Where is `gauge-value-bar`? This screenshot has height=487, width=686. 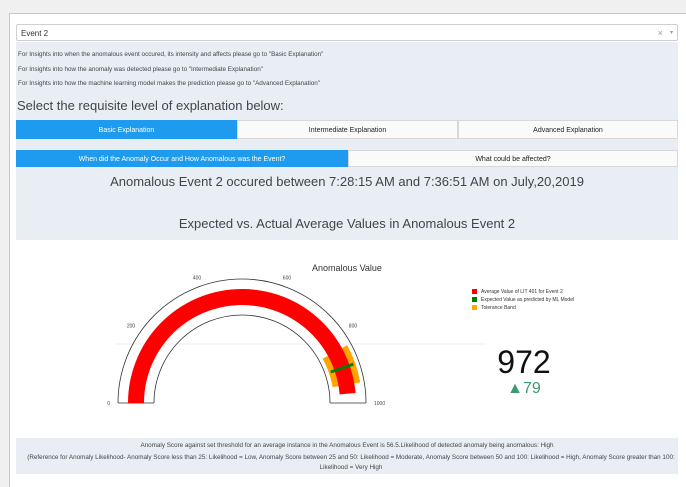 gauge-value-bar is located at coordinates (242, 346).